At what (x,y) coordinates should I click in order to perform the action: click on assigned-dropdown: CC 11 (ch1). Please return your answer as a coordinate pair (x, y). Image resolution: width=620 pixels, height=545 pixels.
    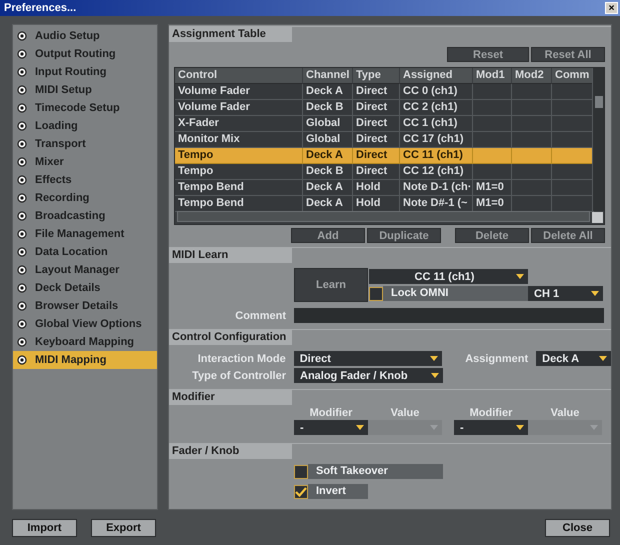
    Looking at the image, I should click on (448, 276).